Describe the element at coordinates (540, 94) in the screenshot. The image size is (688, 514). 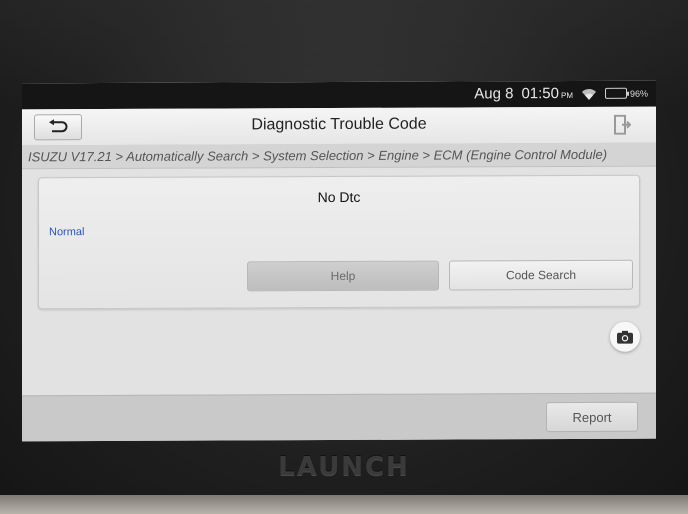
I see `status-time-value: 01:50` at that location.